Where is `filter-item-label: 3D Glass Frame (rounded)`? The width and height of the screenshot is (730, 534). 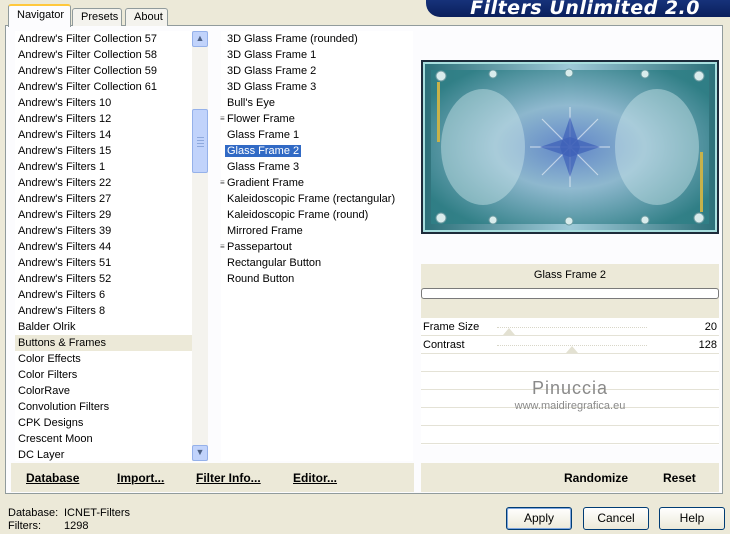 filter-item-label: 3D Glass Frame (rounded) is located at coordinates (292, 39).